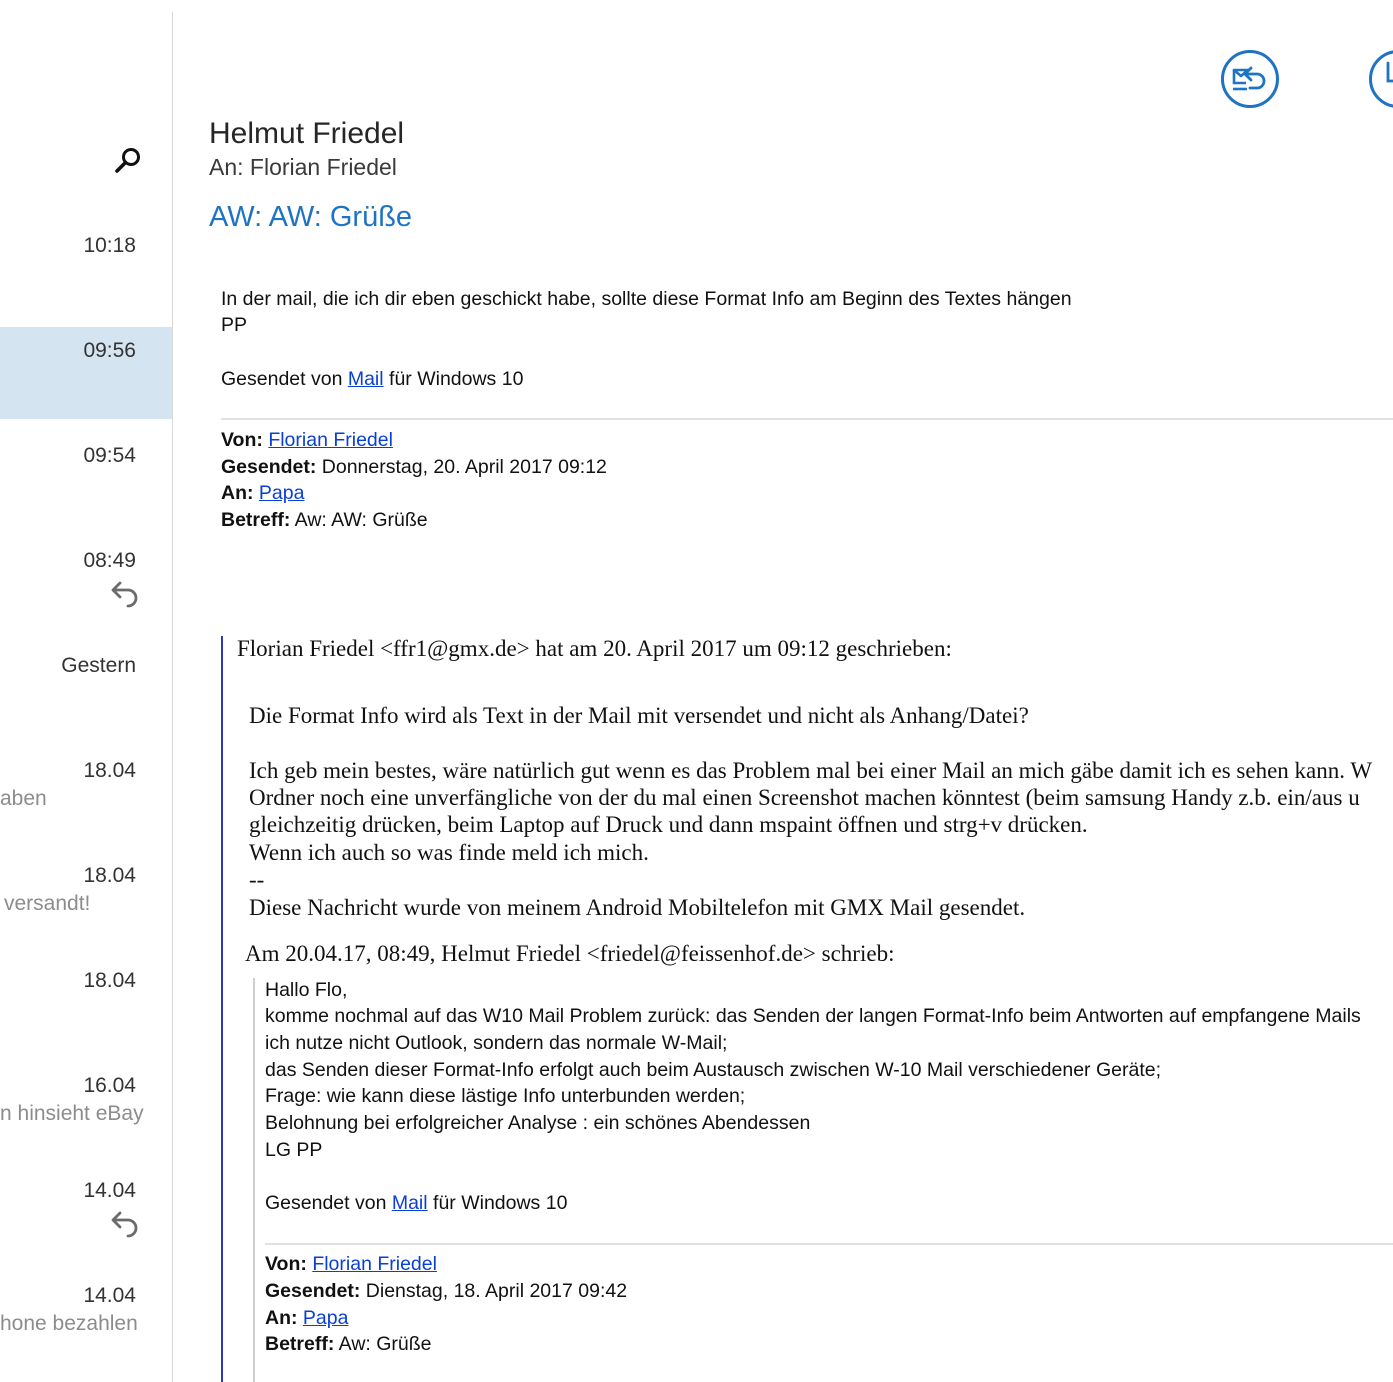 This screenshot has height=1382, width=1393. Describe the element at coordinates (86, 1213) in the screenshot. I see `list-item: 14.04` at that location.